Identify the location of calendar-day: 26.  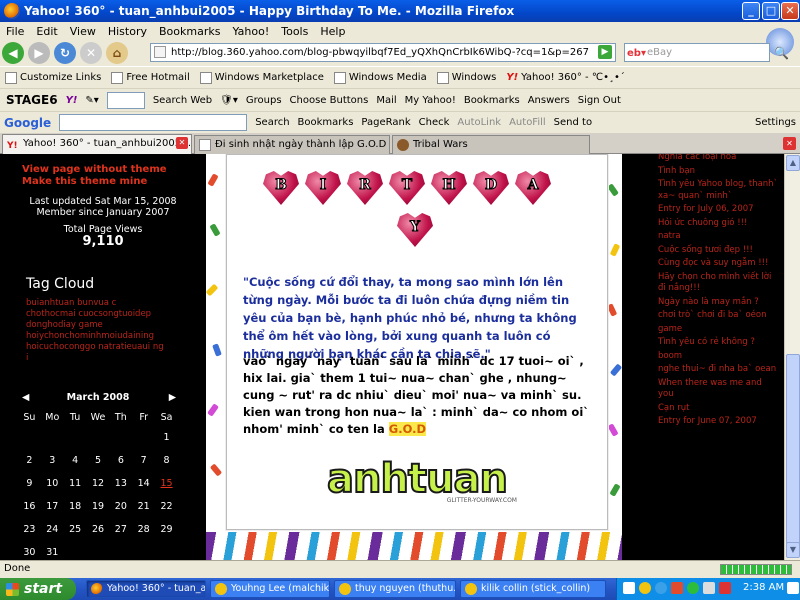
(98, 529).